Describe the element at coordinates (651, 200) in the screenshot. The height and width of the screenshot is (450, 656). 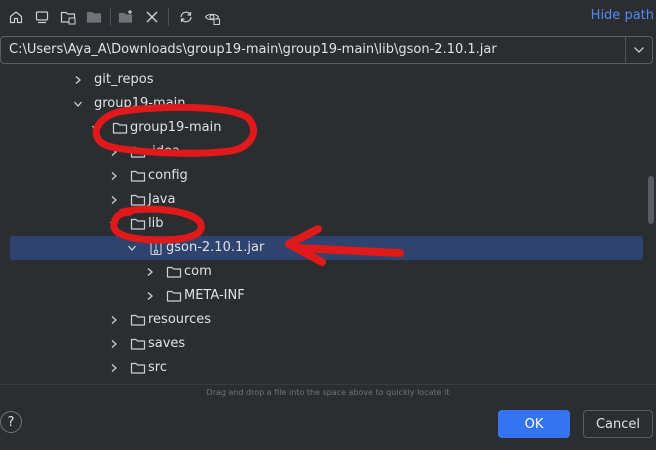
I see `vertical-scrollbar` at that location.